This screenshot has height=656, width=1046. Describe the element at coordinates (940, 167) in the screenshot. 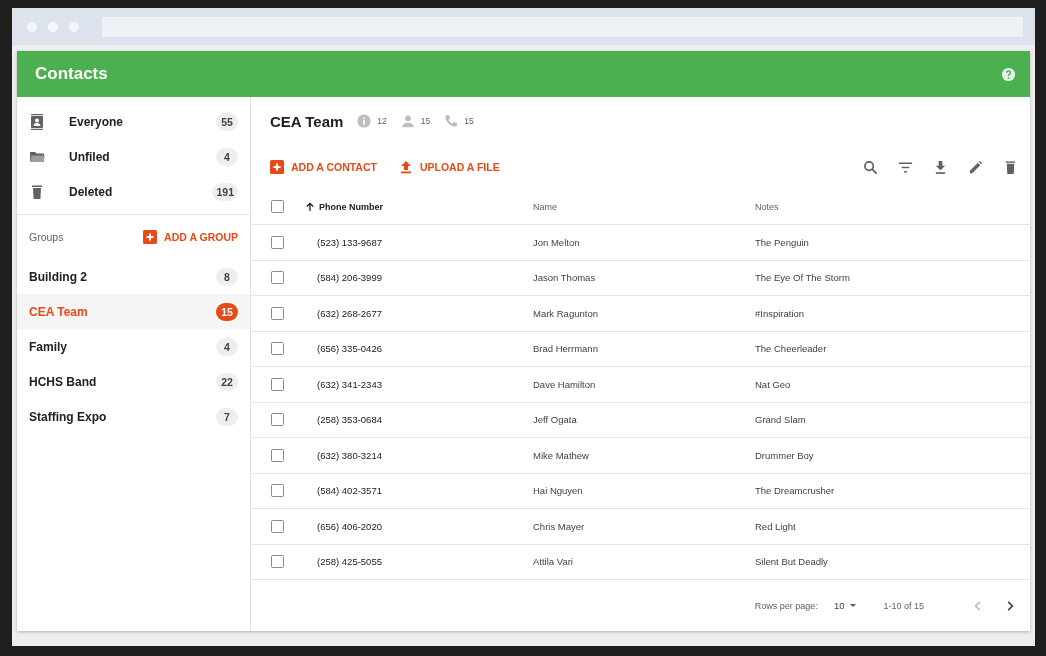

I see `download-icon` at that location.